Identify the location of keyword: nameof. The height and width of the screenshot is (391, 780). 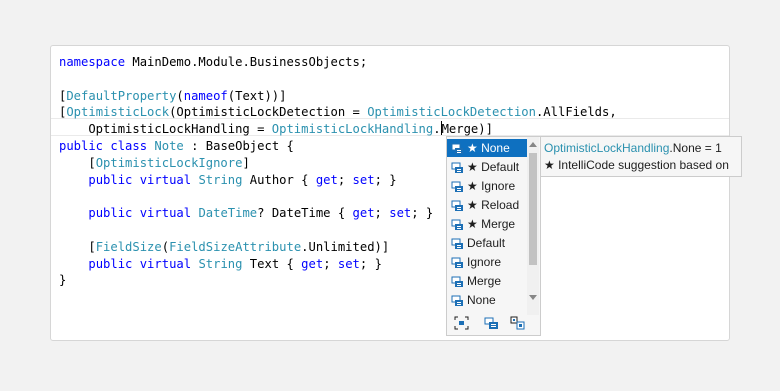
(205, 95).